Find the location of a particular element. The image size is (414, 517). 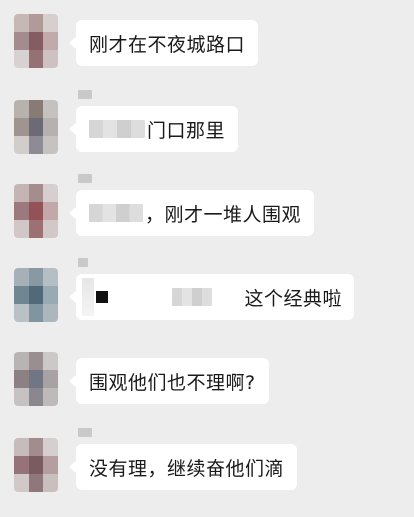

redacted-group is located at coordinates (151, 297).